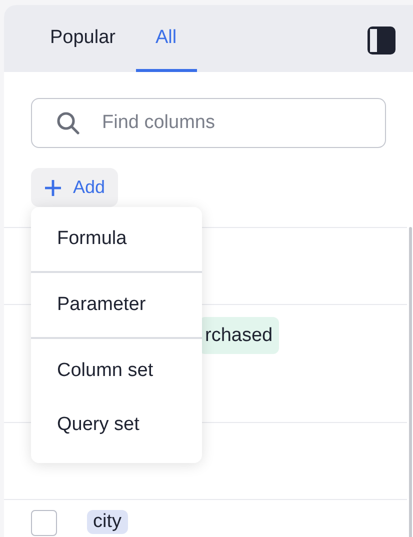 This screenshot has width=413, height=537. I want to click on tab: Popular, so click(83, 38).